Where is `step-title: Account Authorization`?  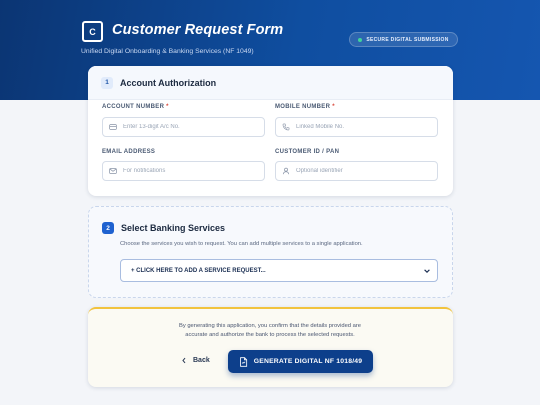
step-title: Account Authorization is located at coordinates (168, 82).